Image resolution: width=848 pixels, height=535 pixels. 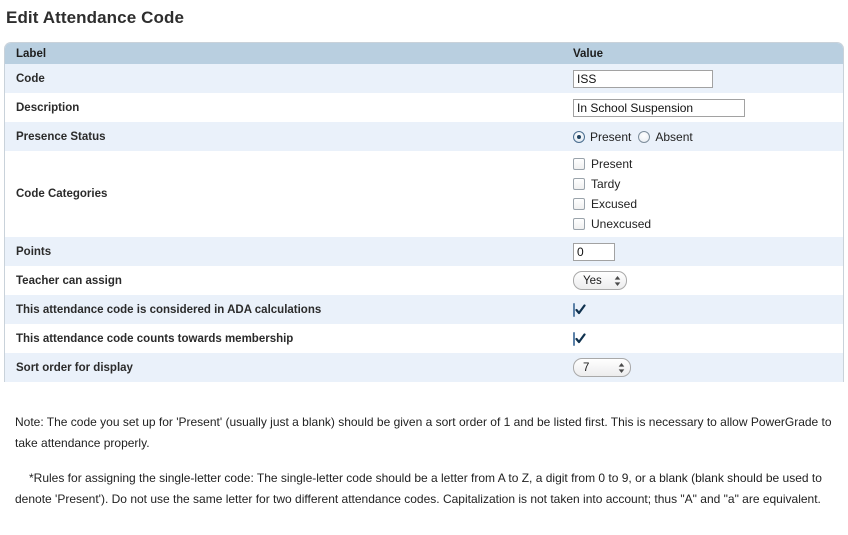 I want to click on table-row-teacher-can-assign: Teacher can assign Yes, so click(x=424, y=280).